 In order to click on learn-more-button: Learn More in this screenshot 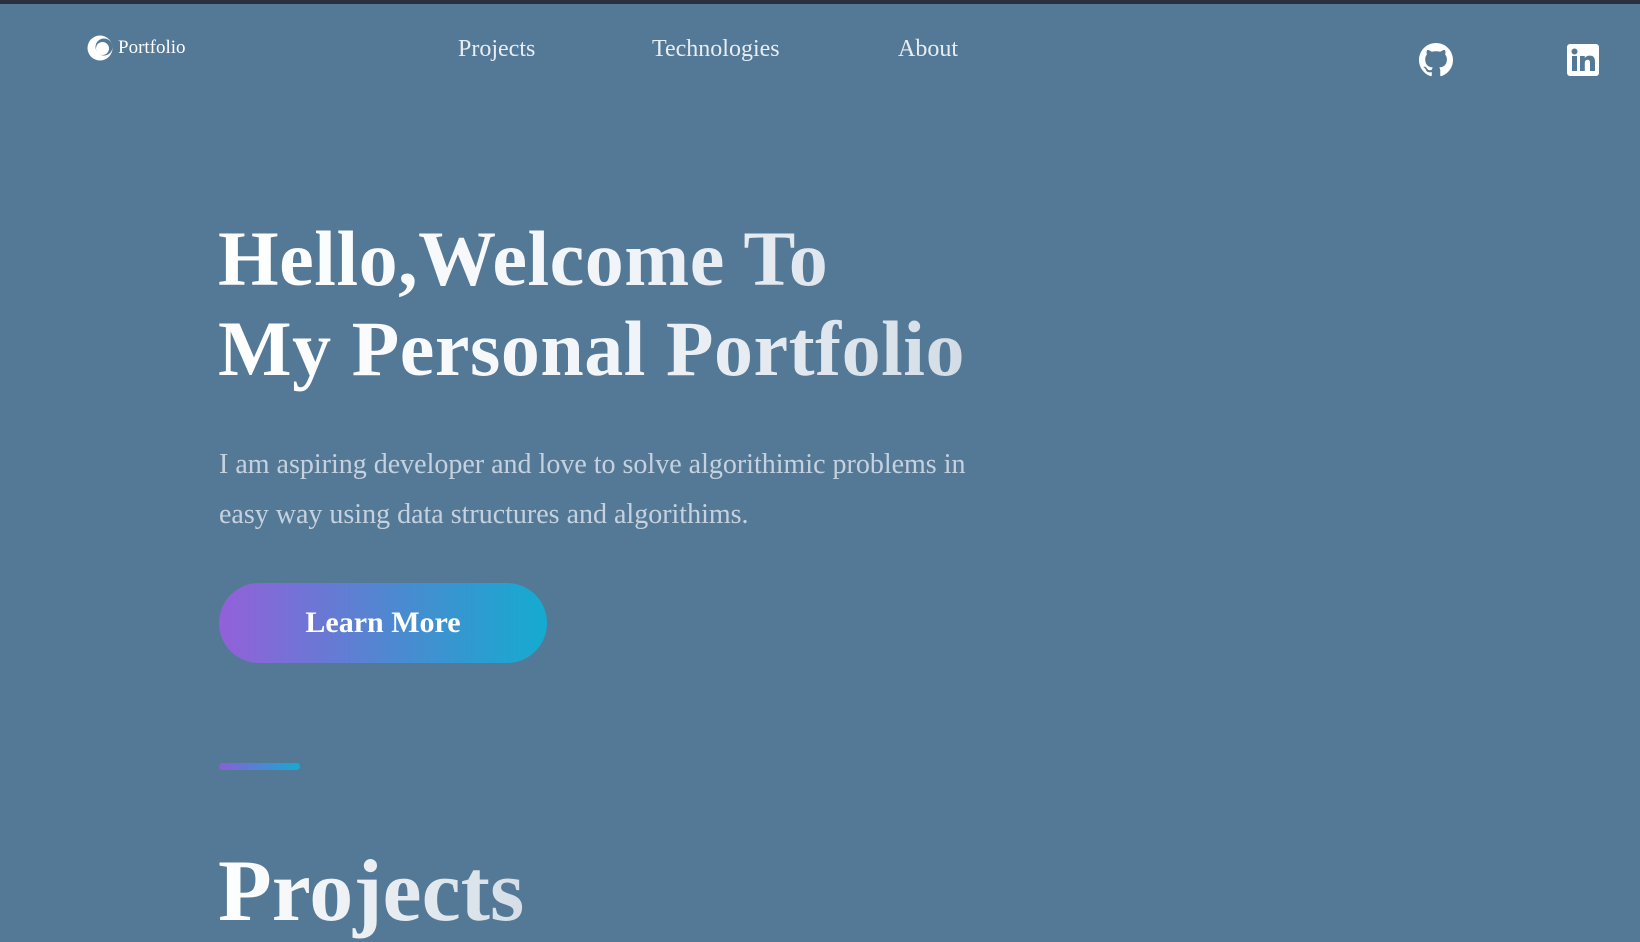, I will do `click(383, 623)`.